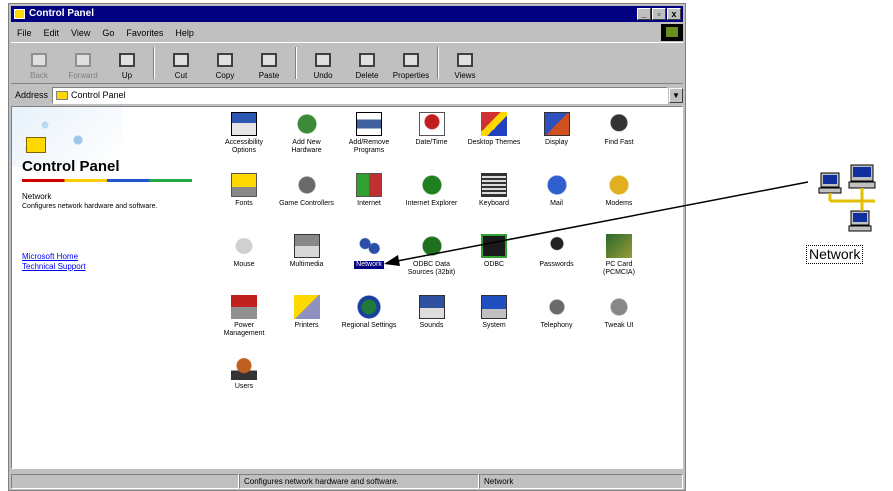 This screenshot has width=893, height=491. What do you see at coordinates (50, 256) in the screenshot?
I see `microsoft-home-link: Microsoft Home` at bounding box center [50, 256].